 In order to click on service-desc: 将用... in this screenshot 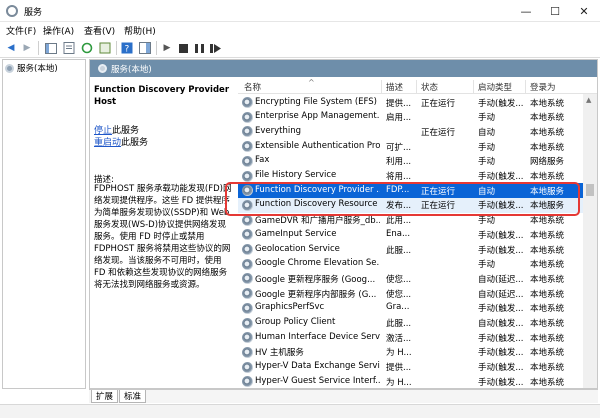, I will do `click(399, 177)`.